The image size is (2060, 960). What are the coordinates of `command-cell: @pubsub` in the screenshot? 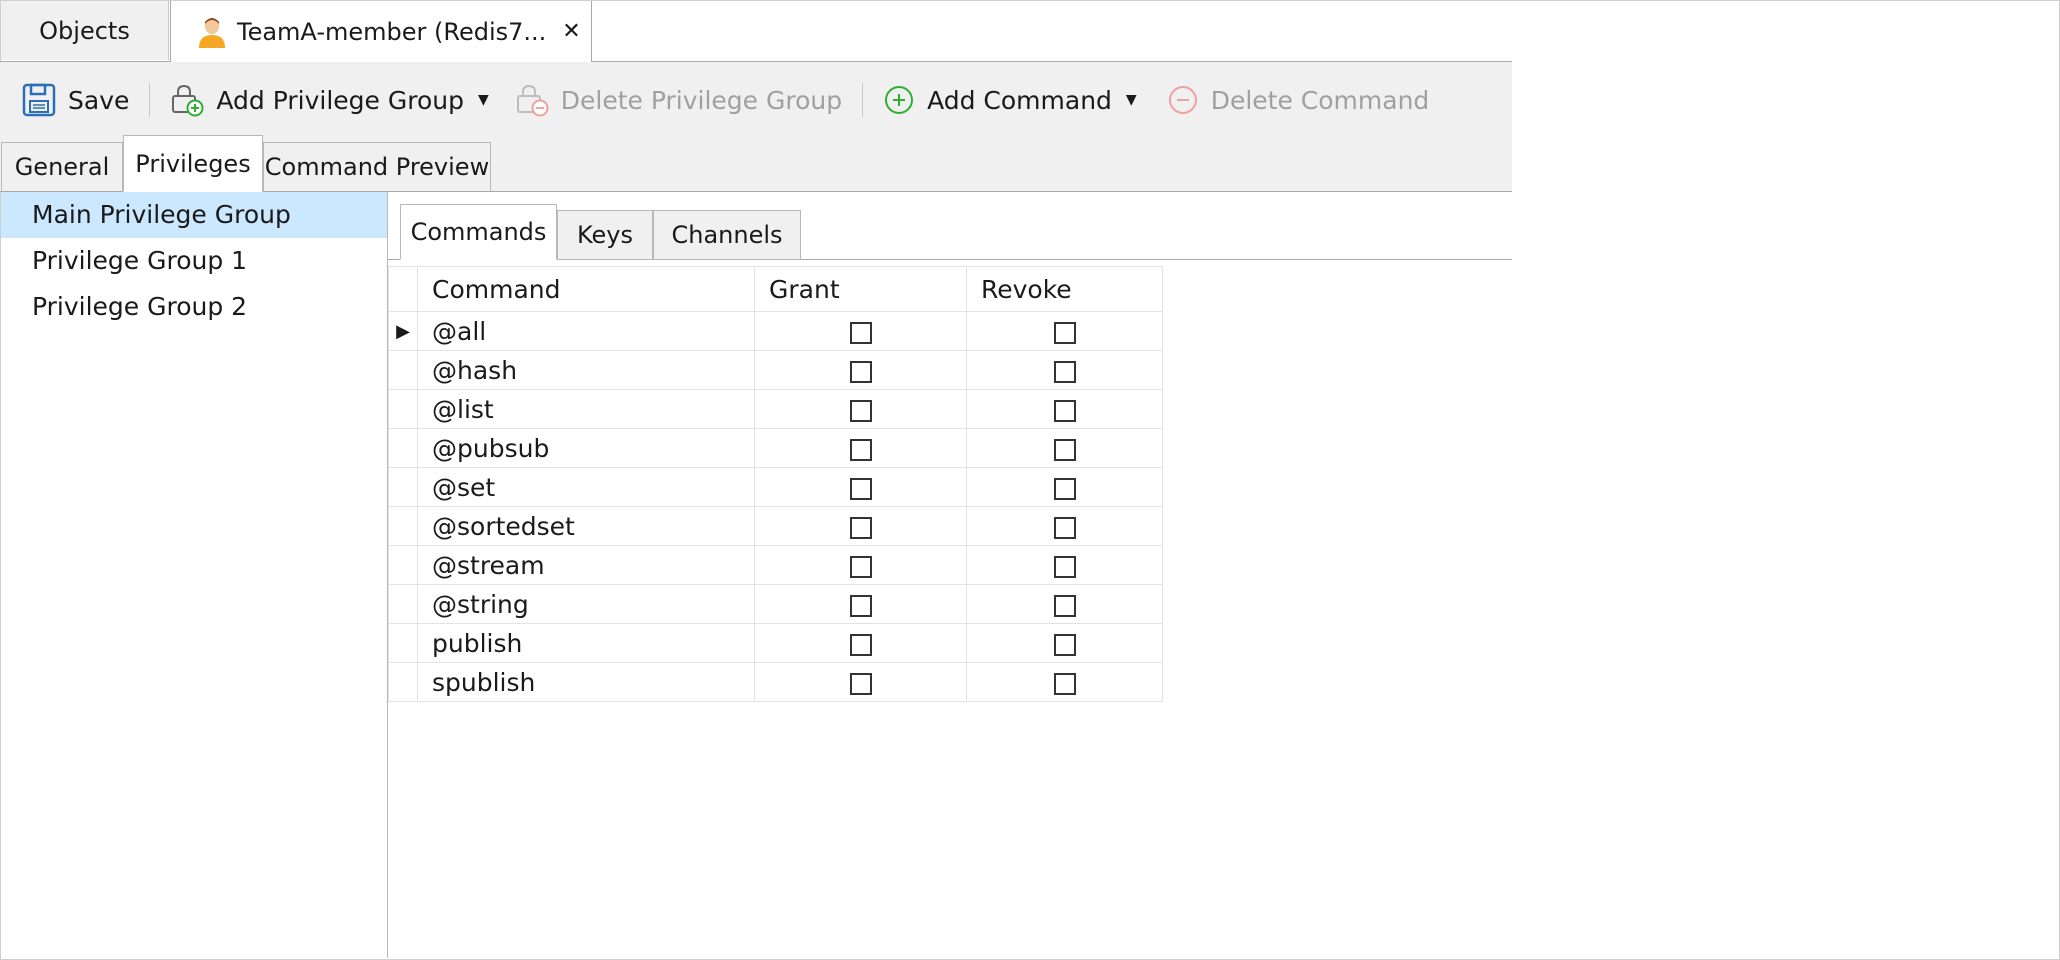 It's located at (586, 448).